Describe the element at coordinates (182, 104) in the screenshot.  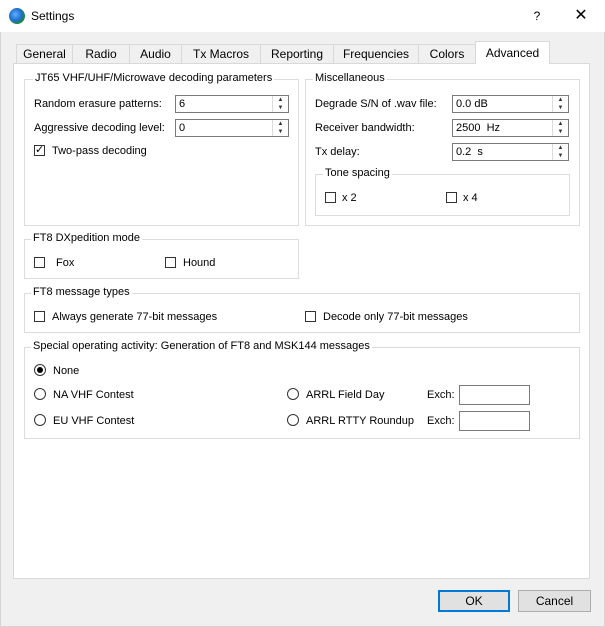
I see `random-erasure-value: 6` at that location.